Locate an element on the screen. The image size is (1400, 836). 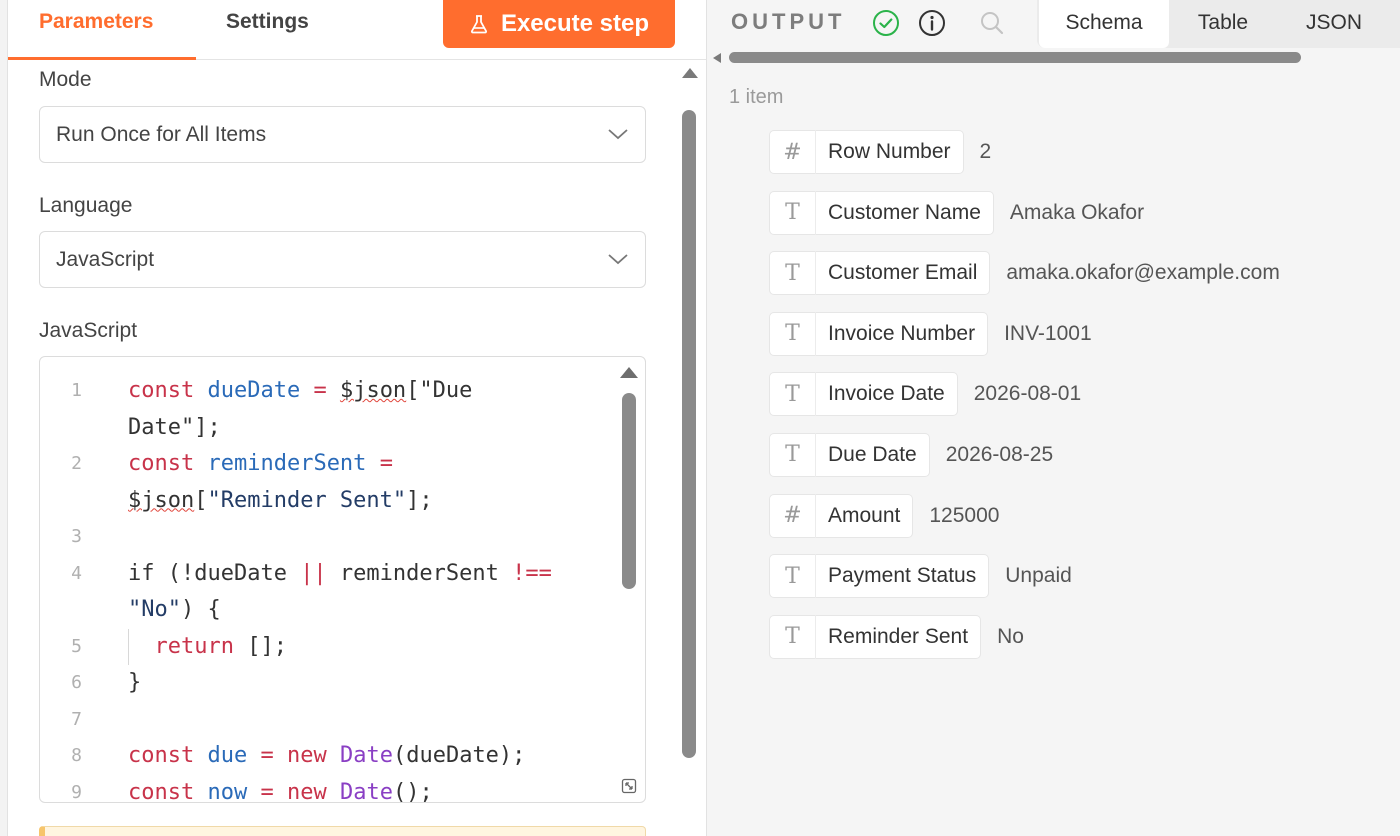
line-number: 9 is located at coordinates (76, 792).